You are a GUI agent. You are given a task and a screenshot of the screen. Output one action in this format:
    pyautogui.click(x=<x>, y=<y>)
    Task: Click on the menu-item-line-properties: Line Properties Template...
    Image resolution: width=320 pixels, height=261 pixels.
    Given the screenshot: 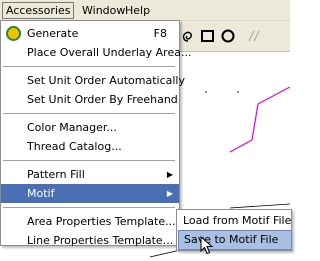 What is the action you would take?
    pyautogui.click(x=90, y=240)
    